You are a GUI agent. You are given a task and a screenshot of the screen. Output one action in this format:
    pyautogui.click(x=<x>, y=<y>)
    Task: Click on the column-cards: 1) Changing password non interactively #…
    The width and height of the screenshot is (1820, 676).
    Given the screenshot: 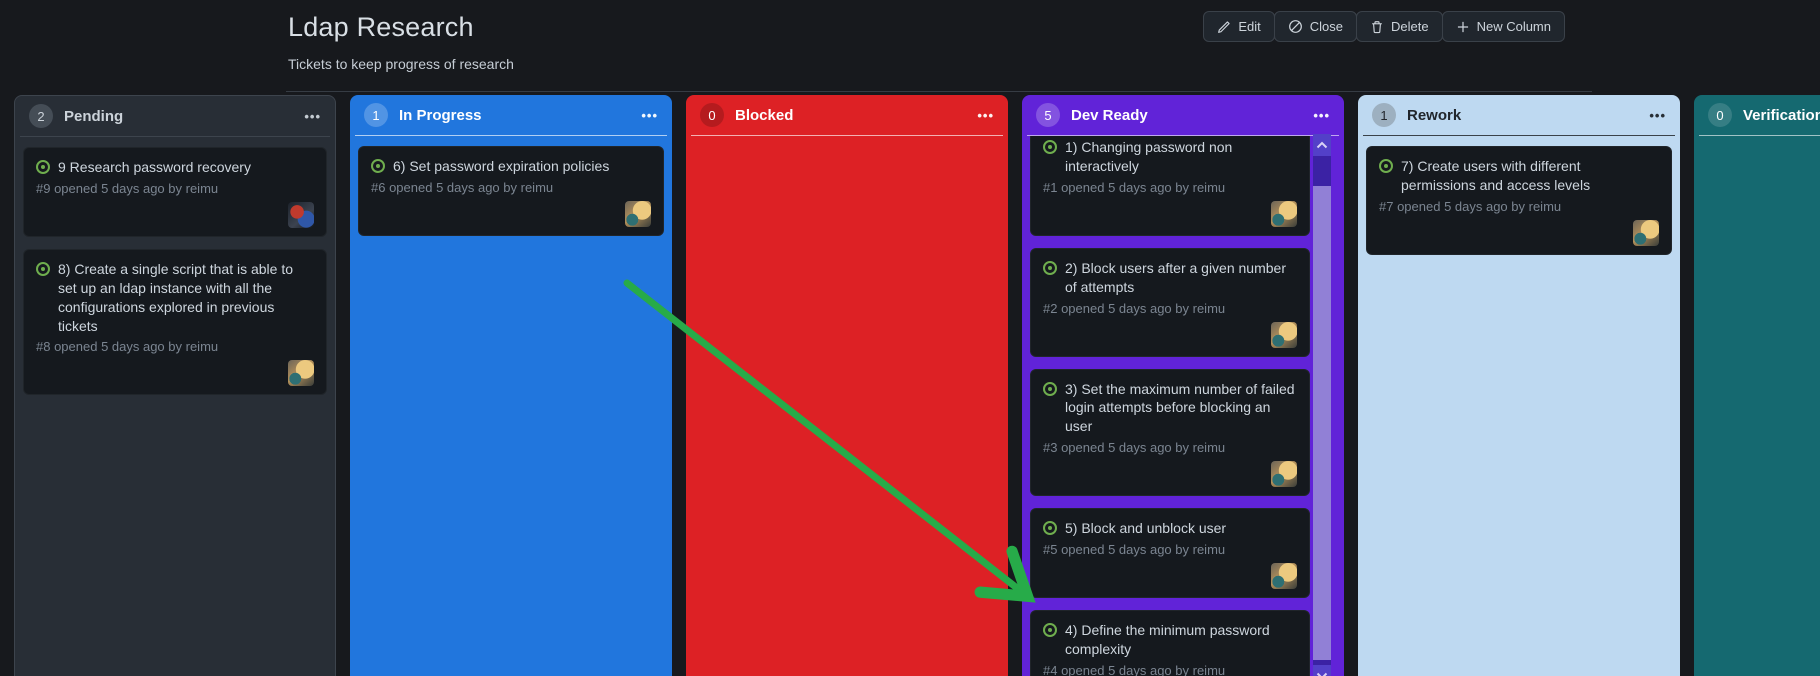 What is the action you would take?
    pyautogui.click(x=1183, y=406)
    